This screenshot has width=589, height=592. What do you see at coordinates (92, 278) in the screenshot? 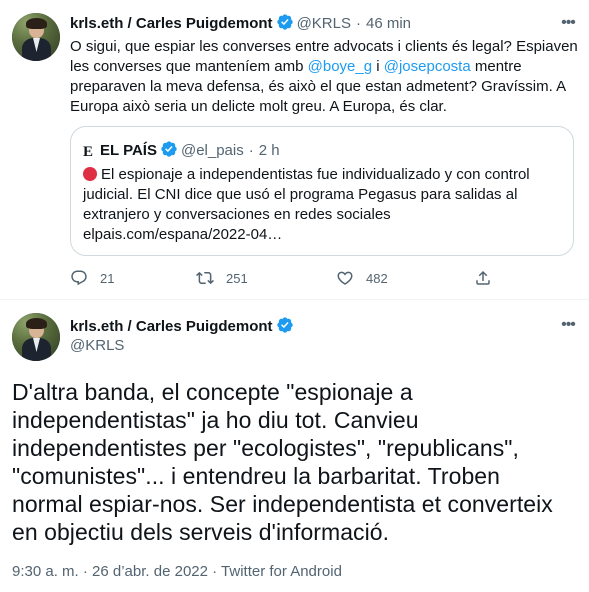
I see `reply-button: 21` at bounding box center [92, 278].